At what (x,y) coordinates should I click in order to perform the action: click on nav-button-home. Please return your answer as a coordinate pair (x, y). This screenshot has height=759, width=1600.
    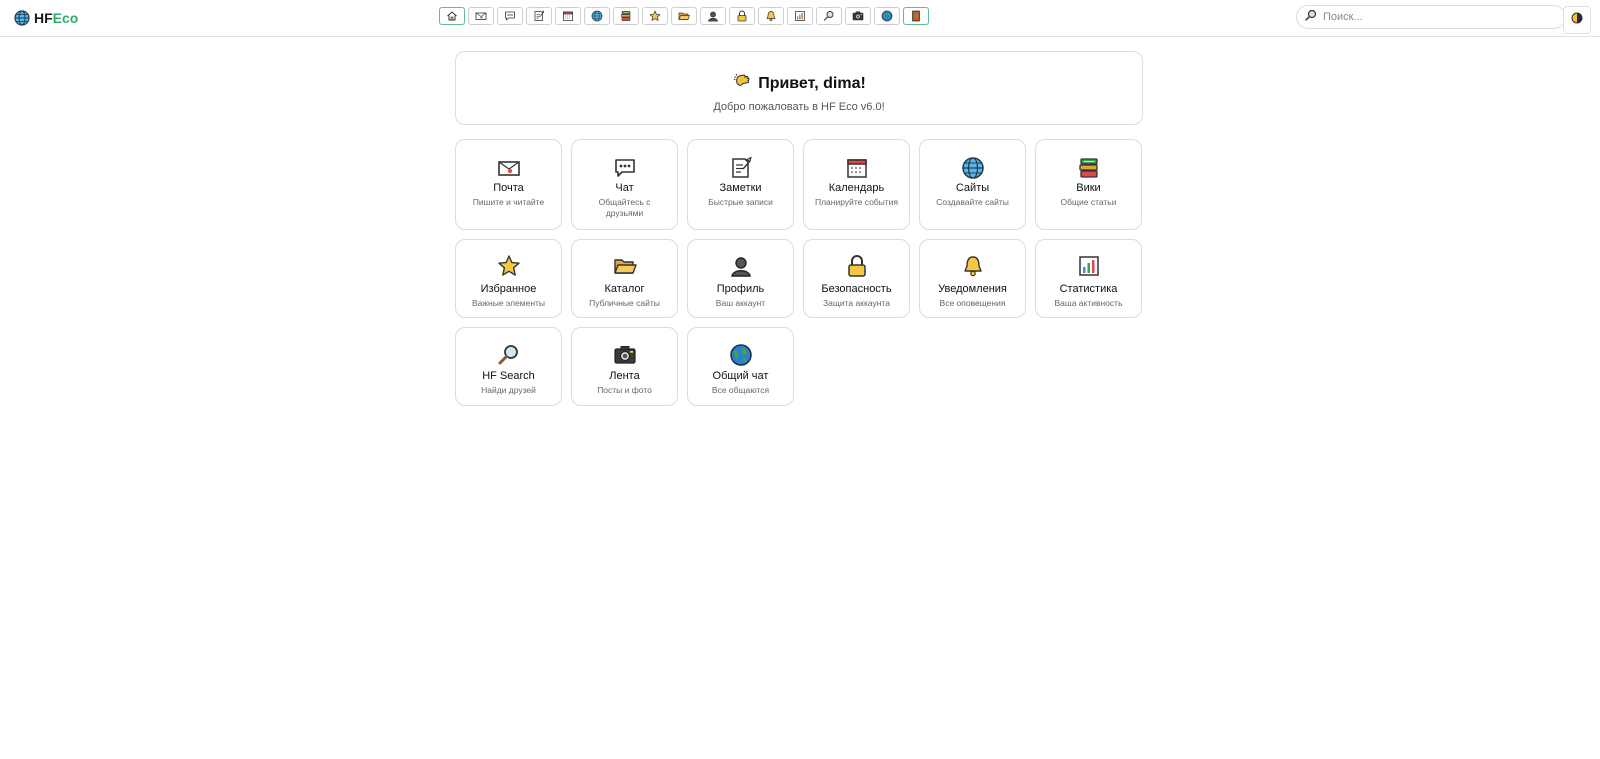
    Looking at the image, I should click on (452, 16).